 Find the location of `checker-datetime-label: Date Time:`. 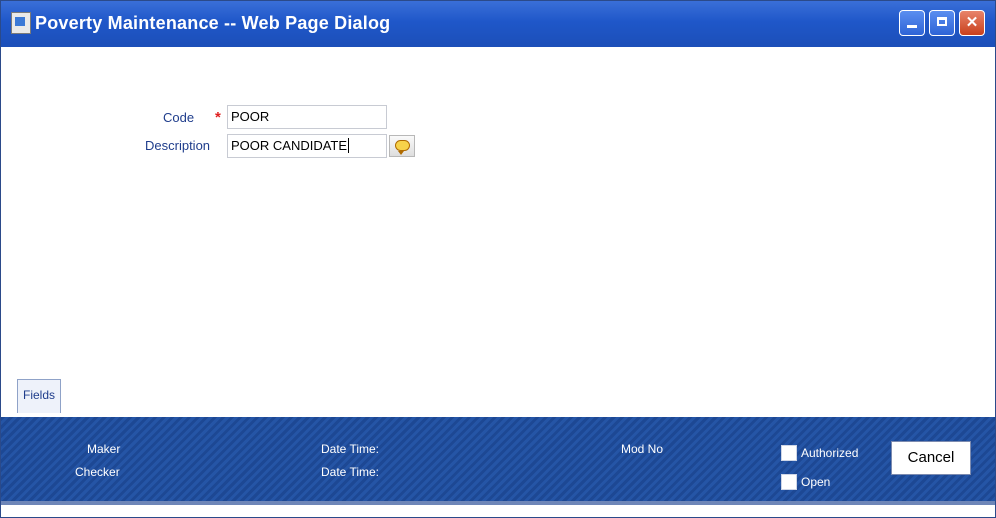

checker-datetime-label: Date Time: is located at coordinates (350, 472).